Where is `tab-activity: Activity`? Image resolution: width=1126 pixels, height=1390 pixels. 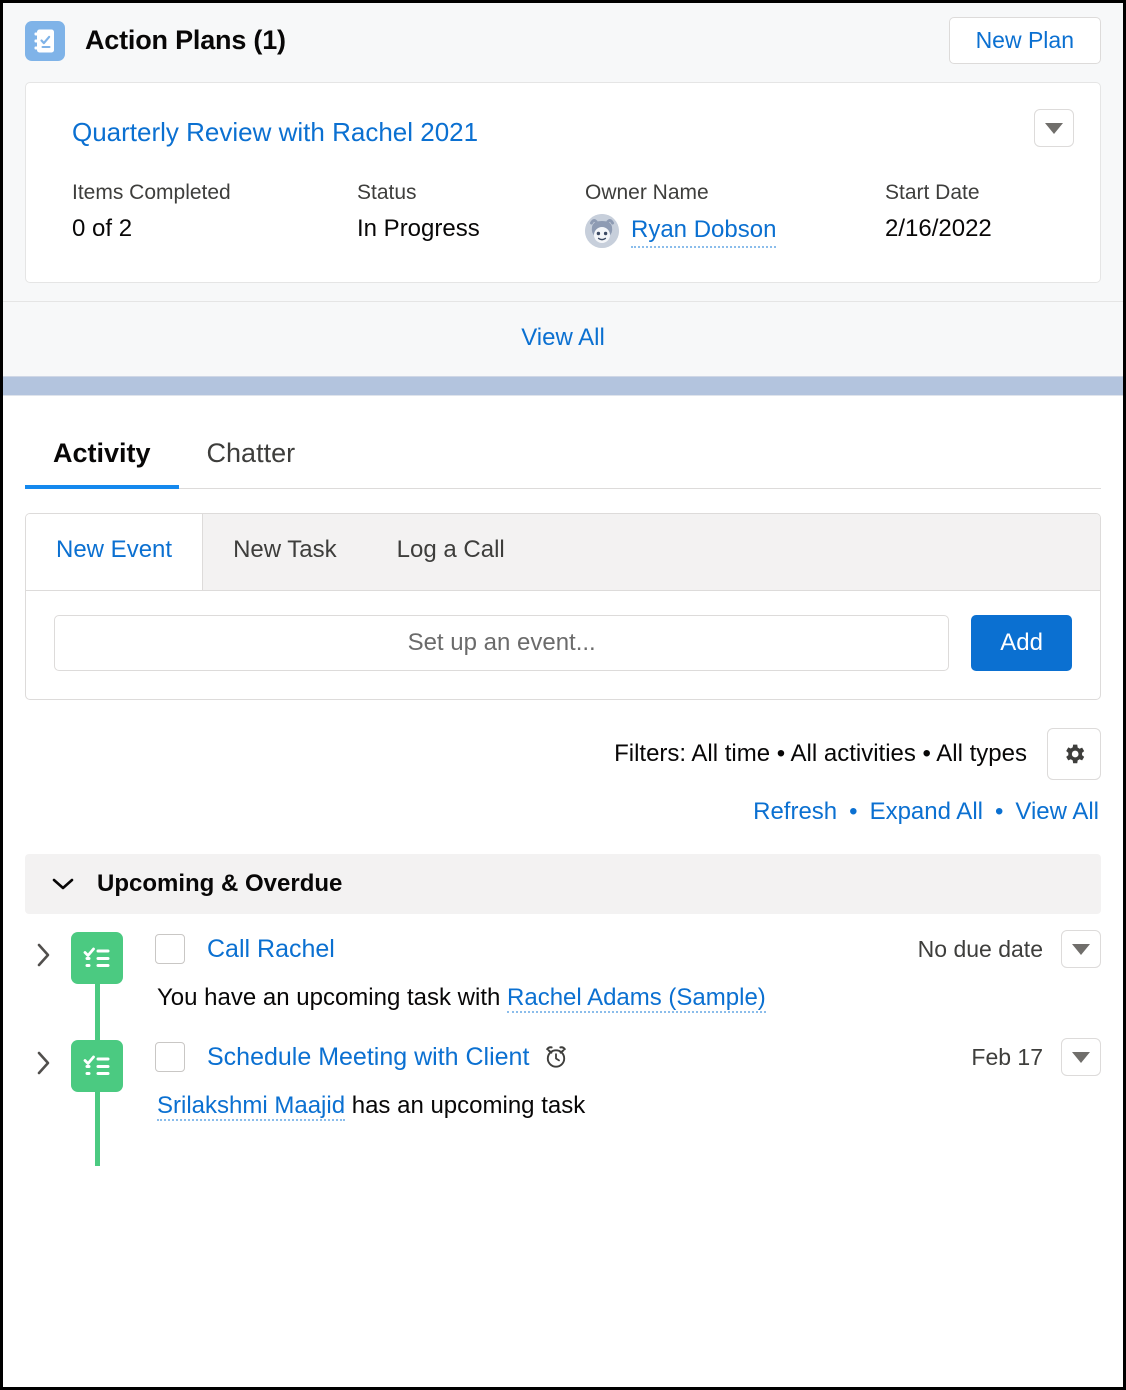
tab-activity: Activity is located at coordinates (102, 457).